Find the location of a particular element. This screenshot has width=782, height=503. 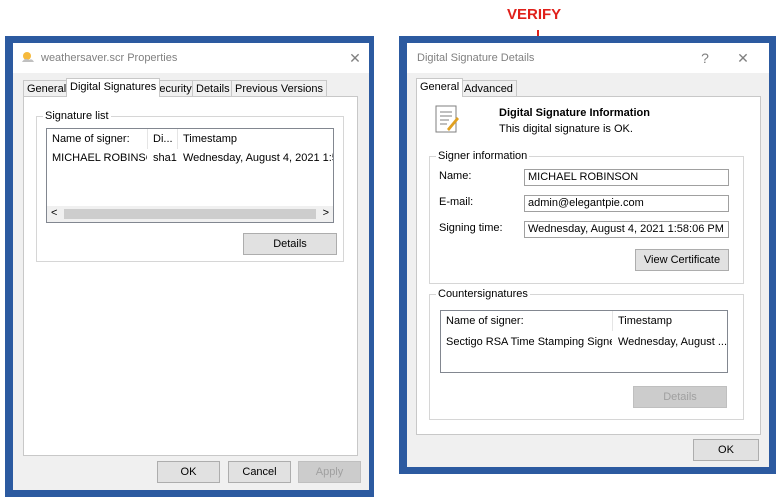

row-signer: Sectigo RSA Time Stamping Signer #2 is located at coordinates (529, 342).